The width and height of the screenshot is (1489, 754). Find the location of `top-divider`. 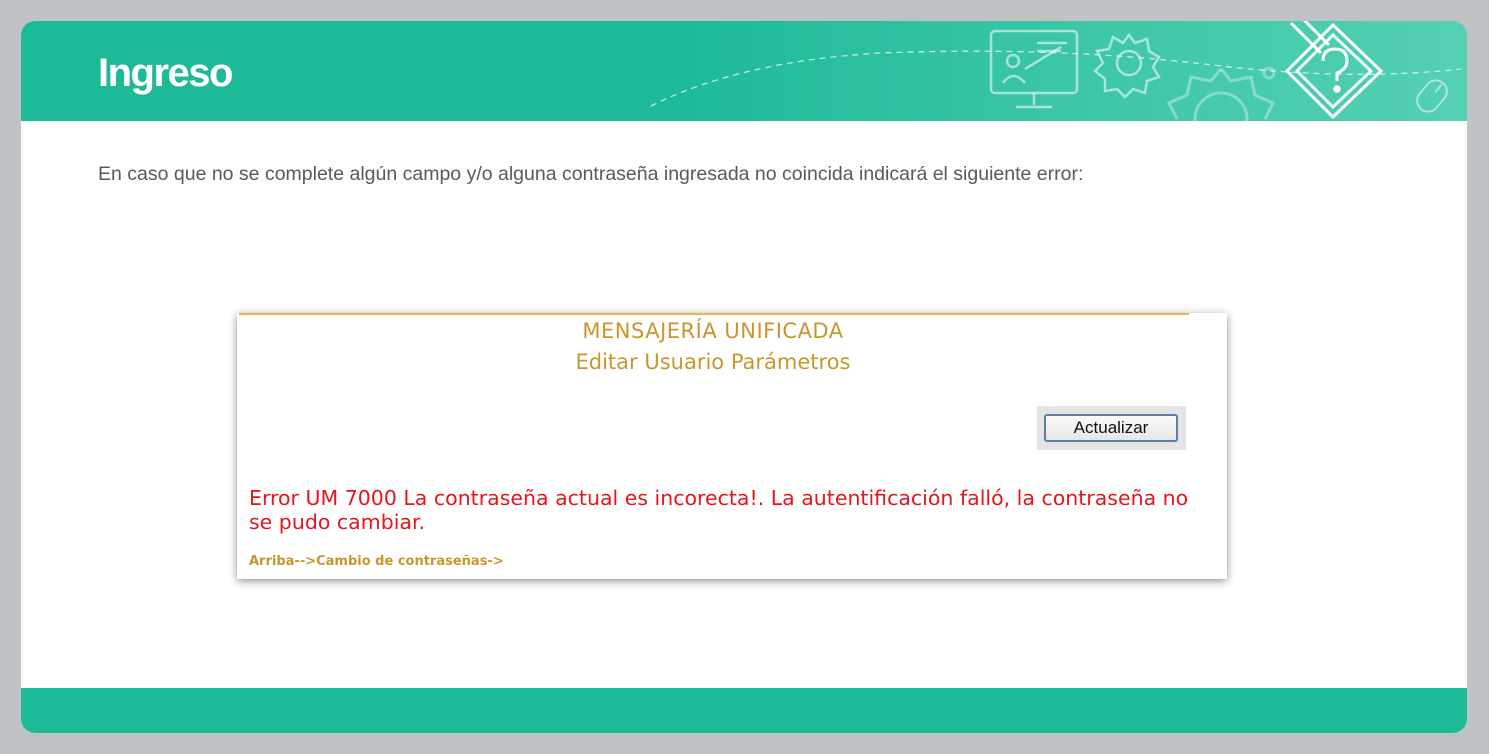

top-divider is located at coordinates (714, 314).